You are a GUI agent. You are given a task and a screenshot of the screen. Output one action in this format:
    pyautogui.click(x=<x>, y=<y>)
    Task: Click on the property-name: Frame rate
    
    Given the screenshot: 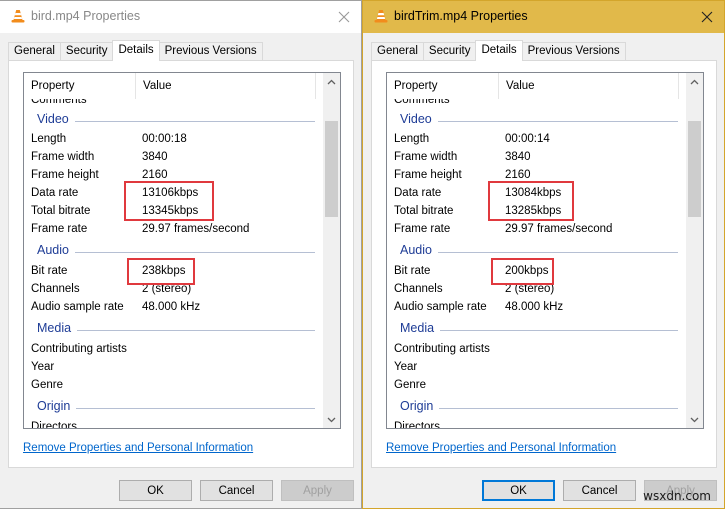 What is the action you would take?
    pyautogui.click(x=422, y=229)
    